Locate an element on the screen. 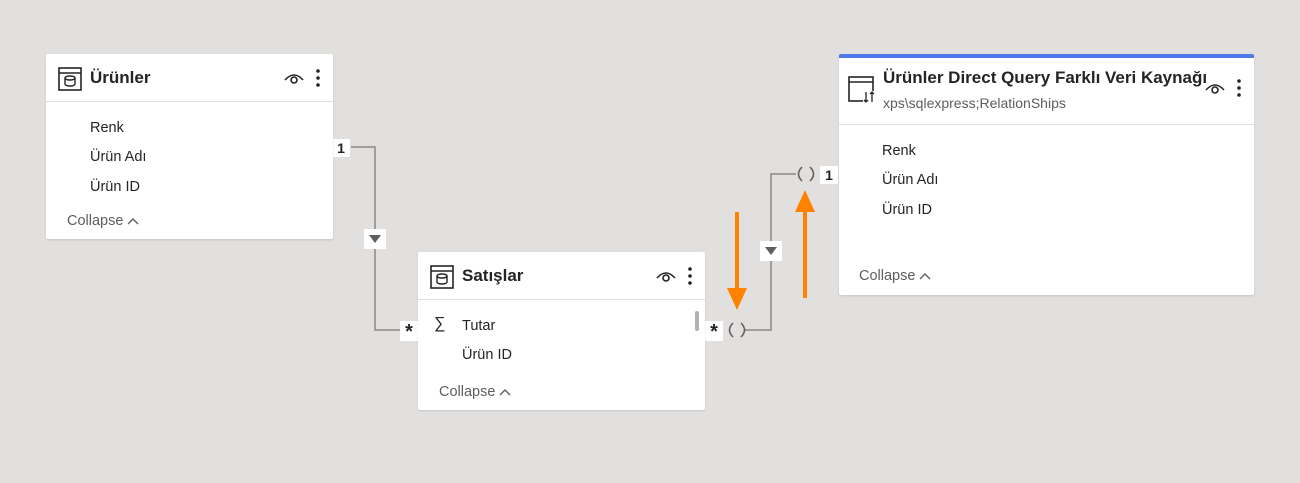 The height and width of the screenshot is (483, 1300). sigma-icon: ∑ is located at coordinates (440, 323).